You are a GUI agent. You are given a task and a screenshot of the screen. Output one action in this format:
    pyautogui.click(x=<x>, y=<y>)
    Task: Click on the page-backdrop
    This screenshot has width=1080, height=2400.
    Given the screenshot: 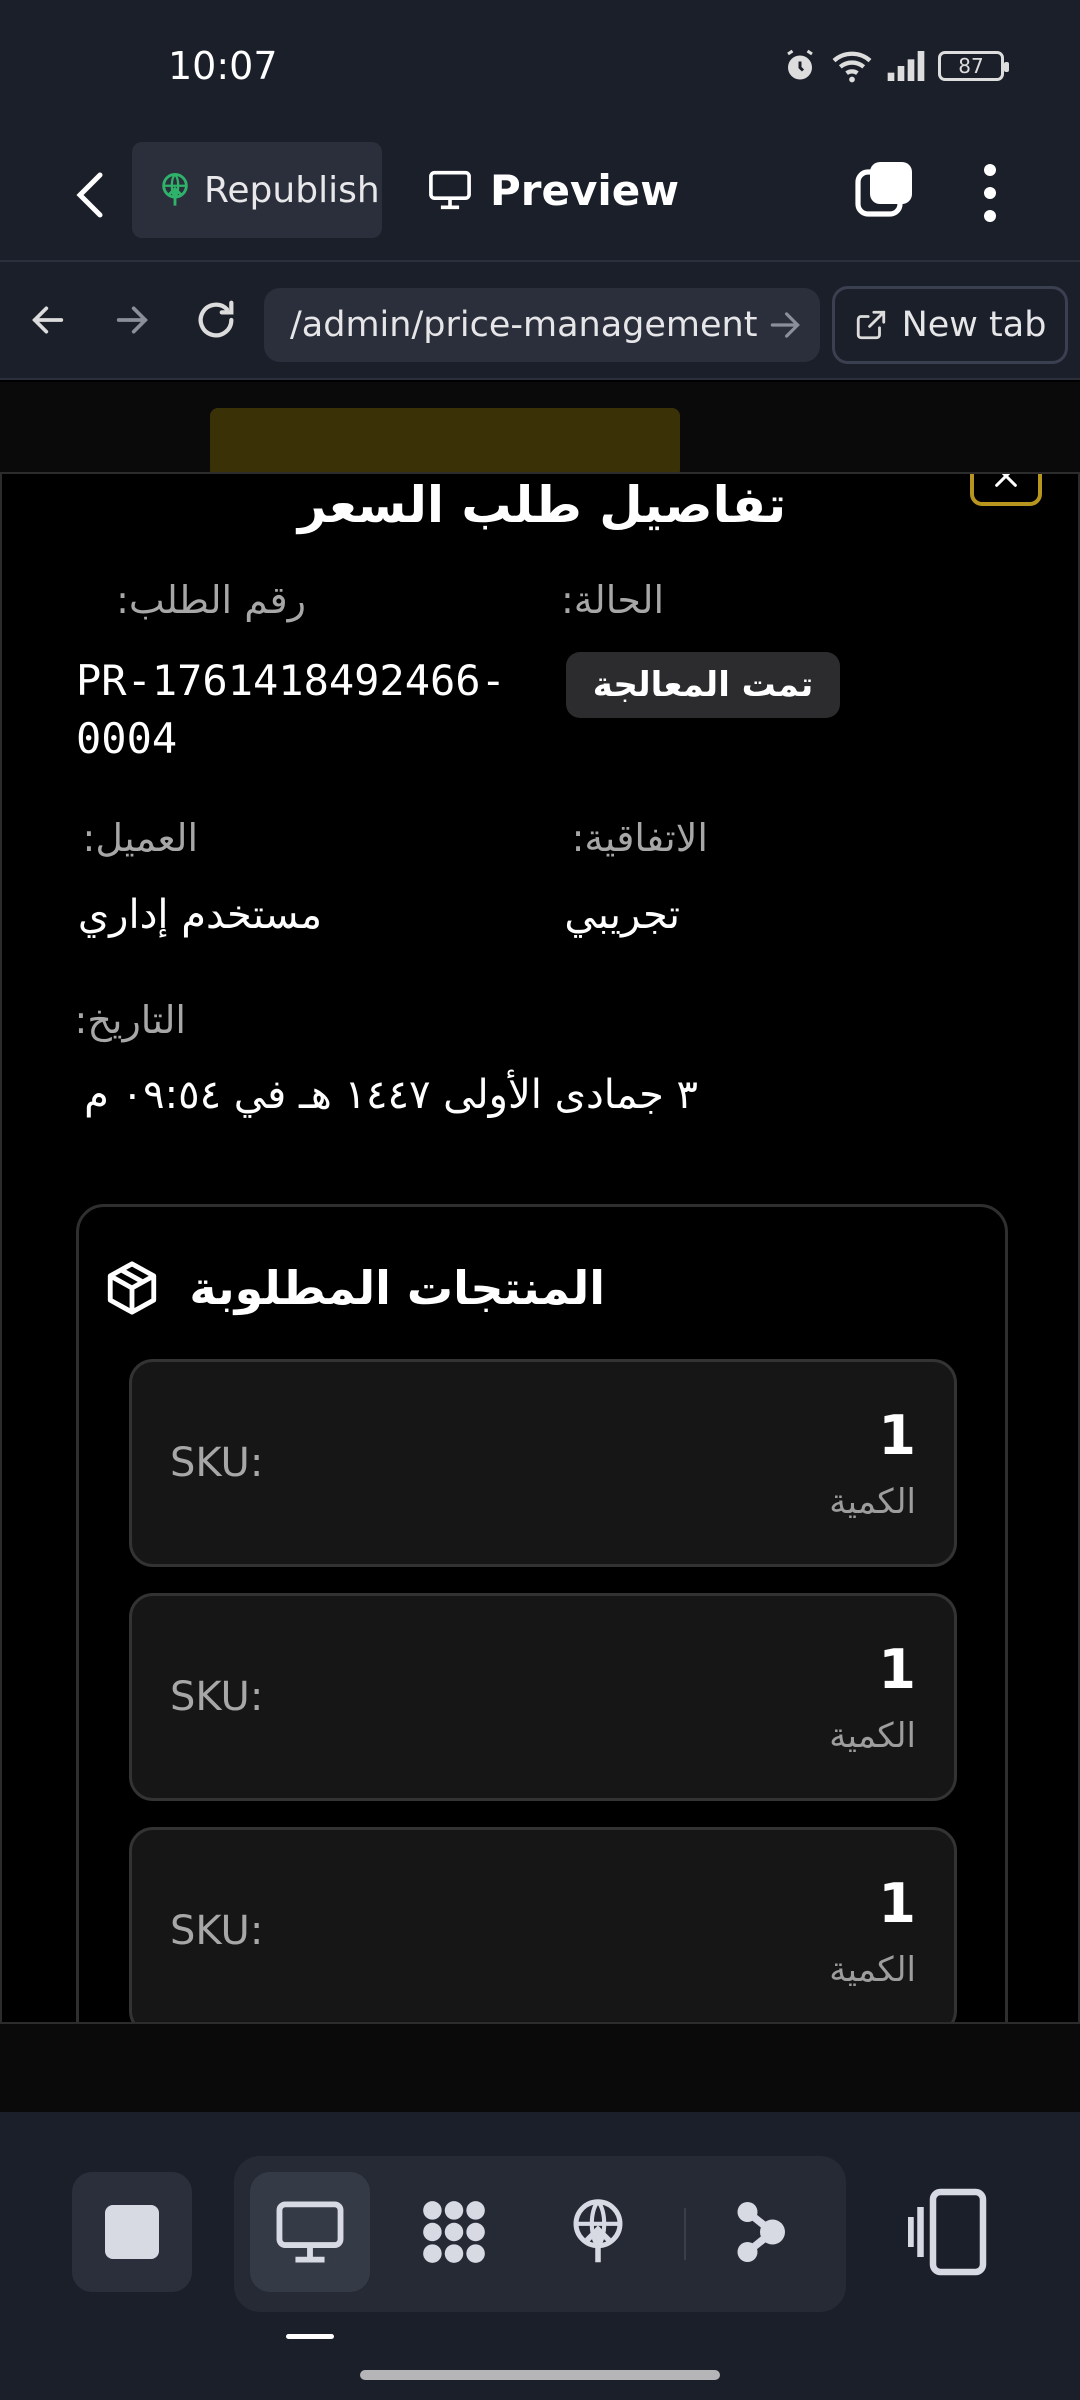 What is the action you would take?
    pyautogui.click(x=540, y=430)
    